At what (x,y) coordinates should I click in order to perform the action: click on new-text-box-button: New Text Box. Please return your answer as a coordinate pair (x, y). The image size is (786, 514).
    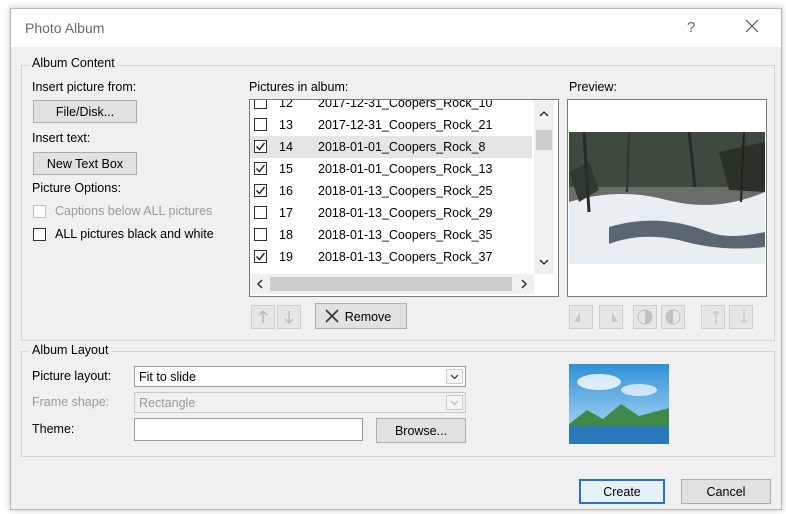
    Looking at the image, I should click on (85, 163).